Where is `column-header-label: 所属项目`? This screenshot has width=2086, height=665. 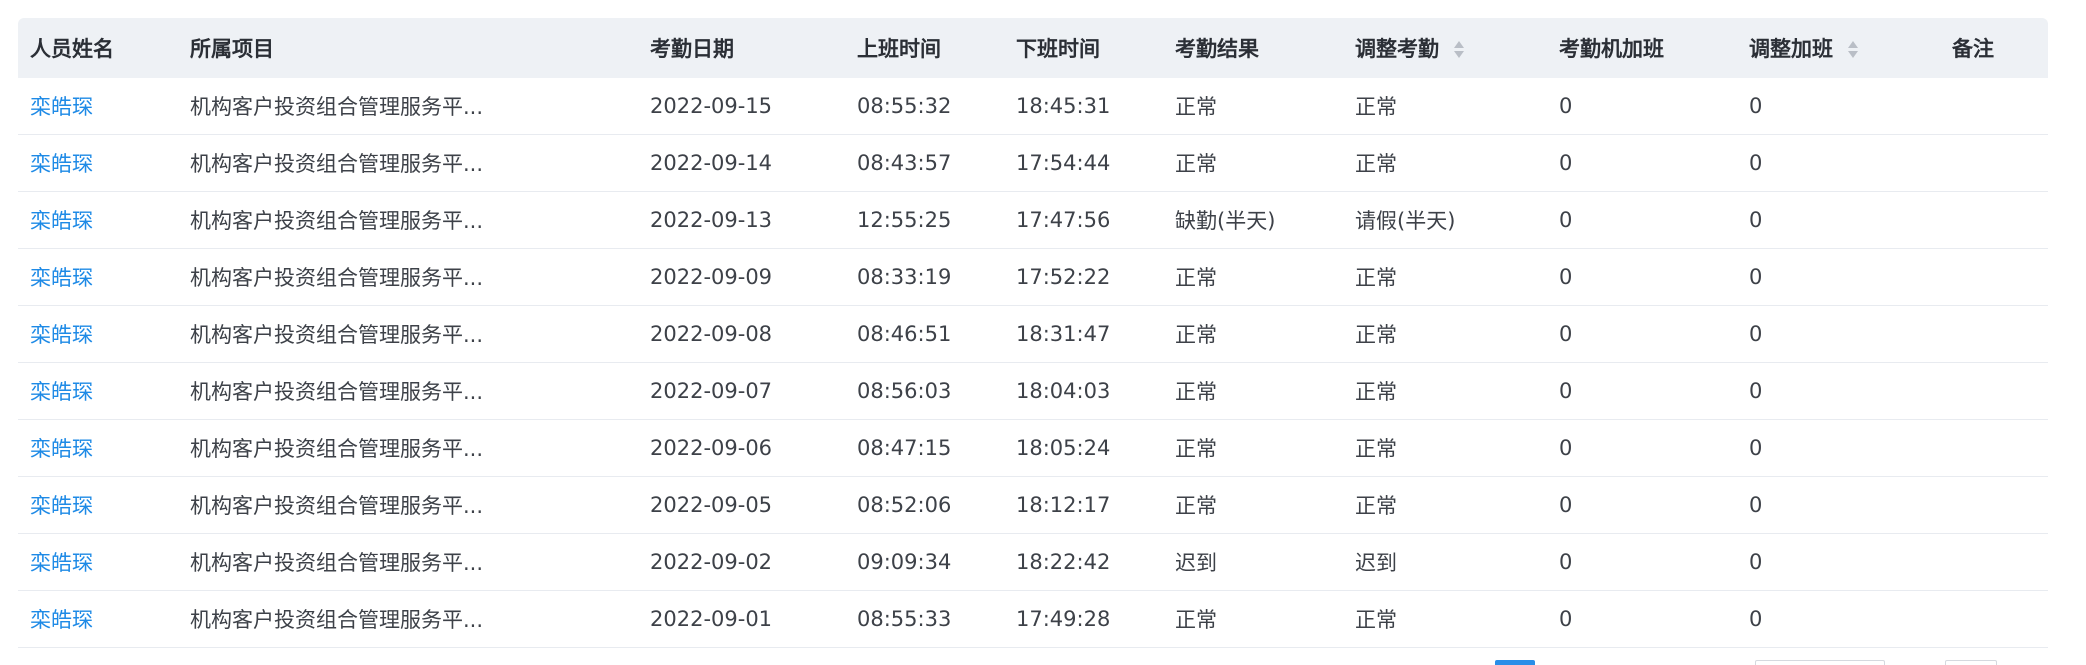
column-header-label: 所属项目 is located at coordinates (232, 49).